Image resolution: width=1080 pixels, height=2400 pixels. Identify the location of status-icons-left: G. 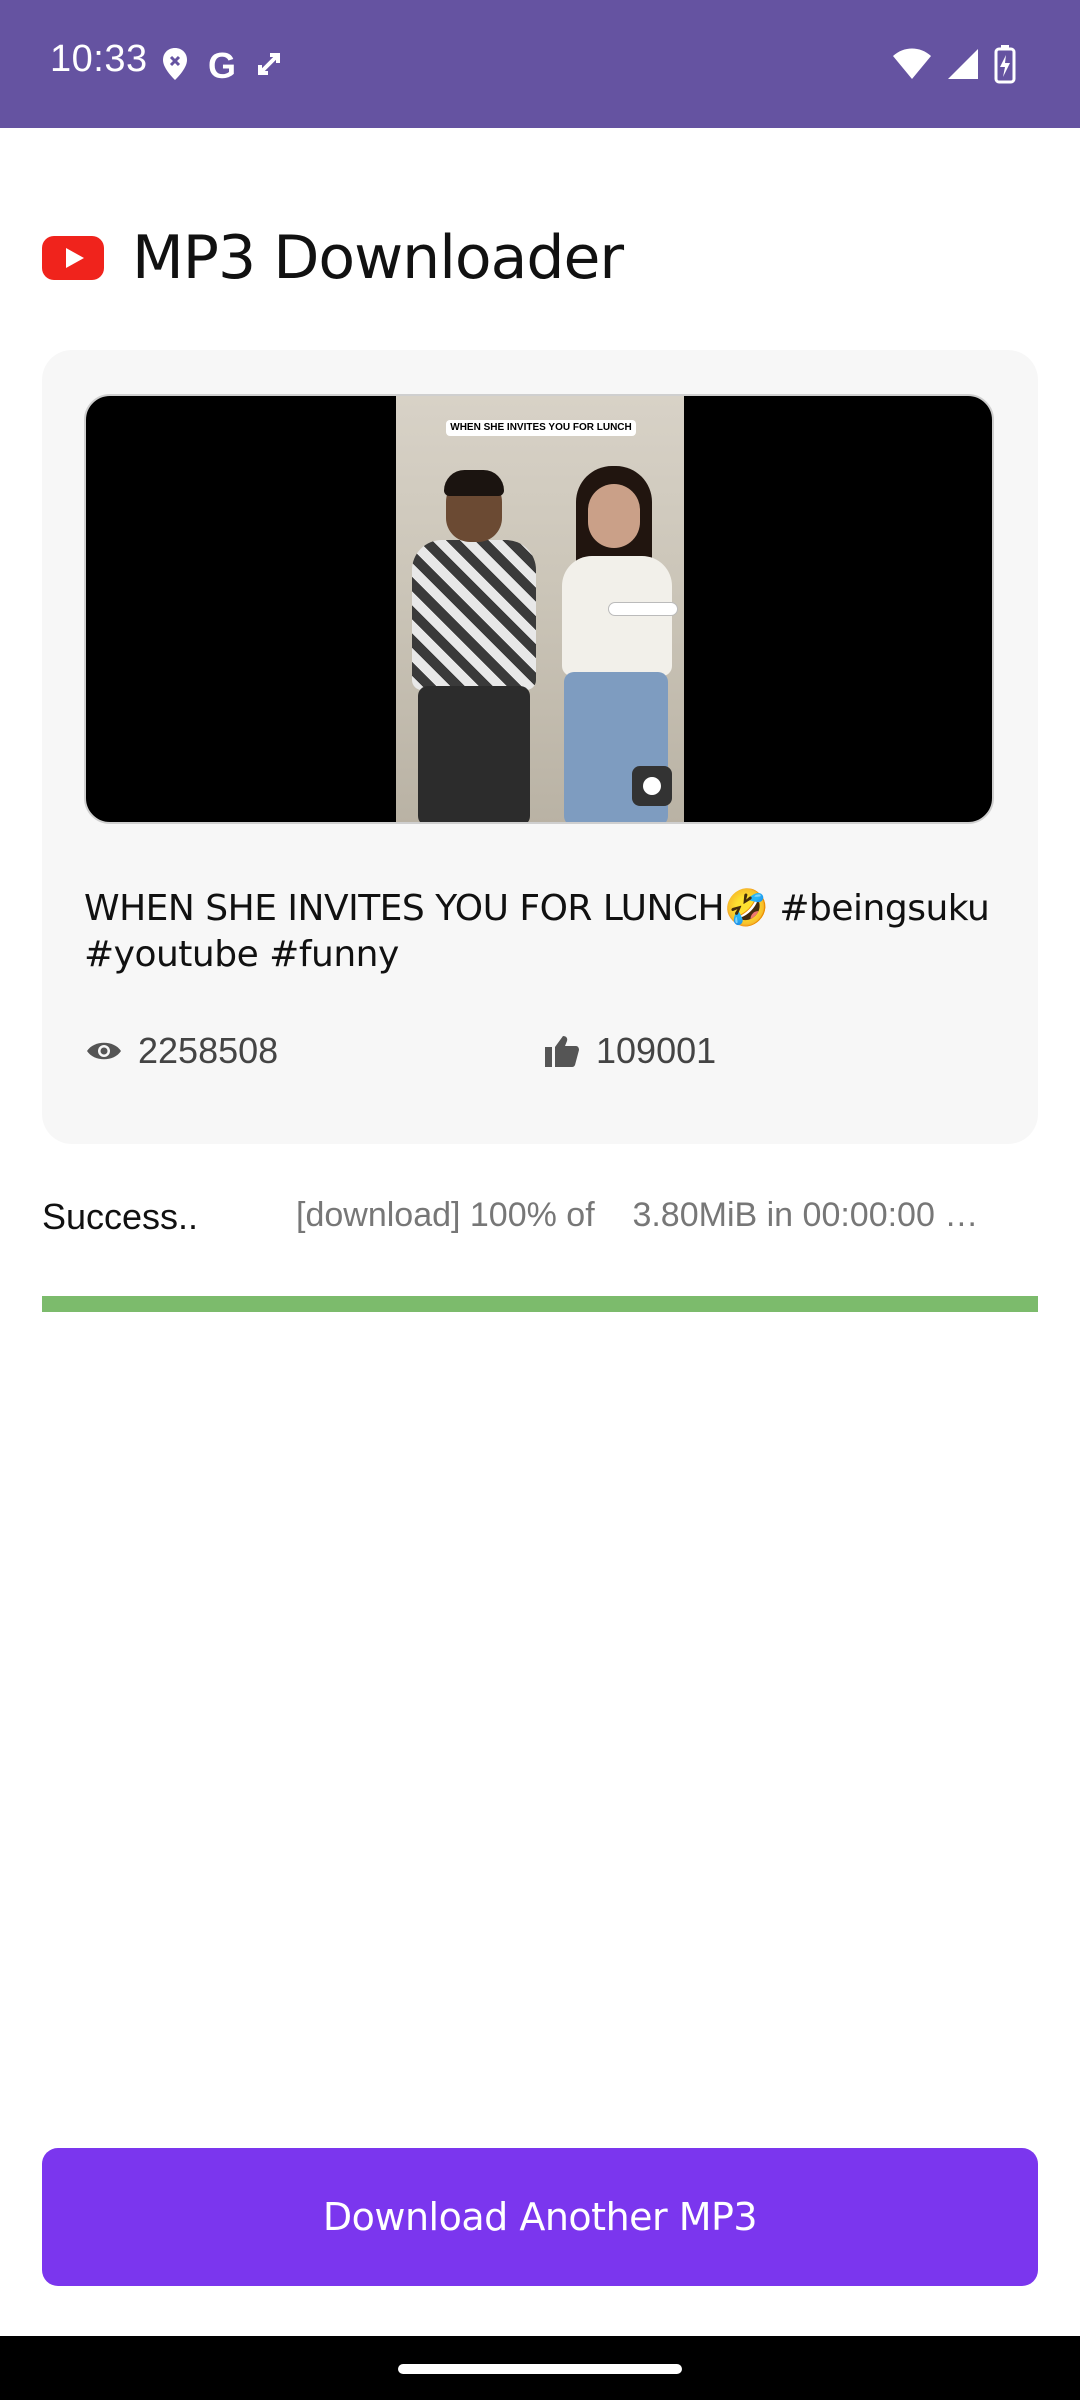
(223, 66).